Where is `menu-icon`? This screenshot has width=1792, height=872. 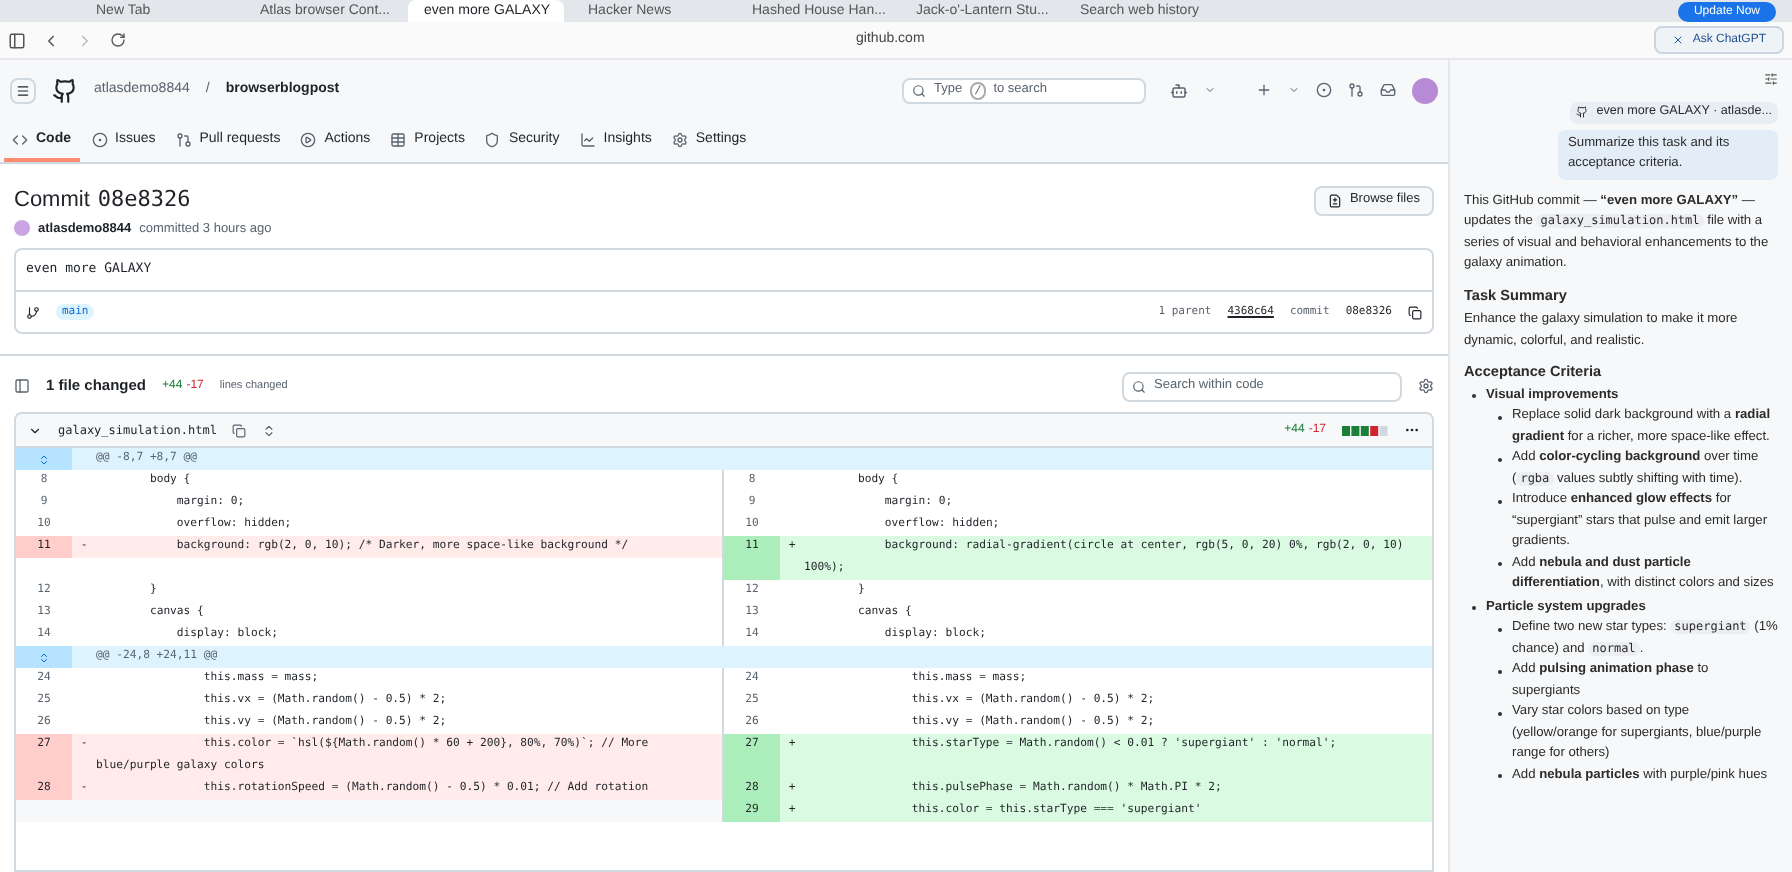
menu-icon is located at coordinates (23, 90).